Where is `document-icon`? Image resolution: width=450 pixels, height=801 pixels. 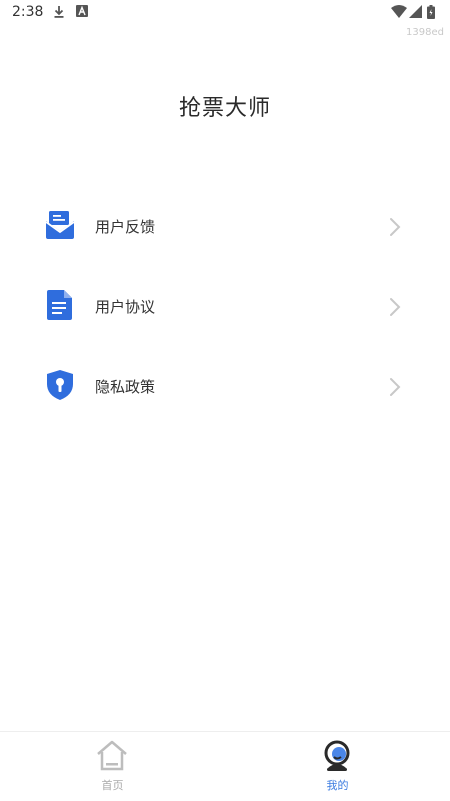
document-icon is located at coordinates (59, 305).